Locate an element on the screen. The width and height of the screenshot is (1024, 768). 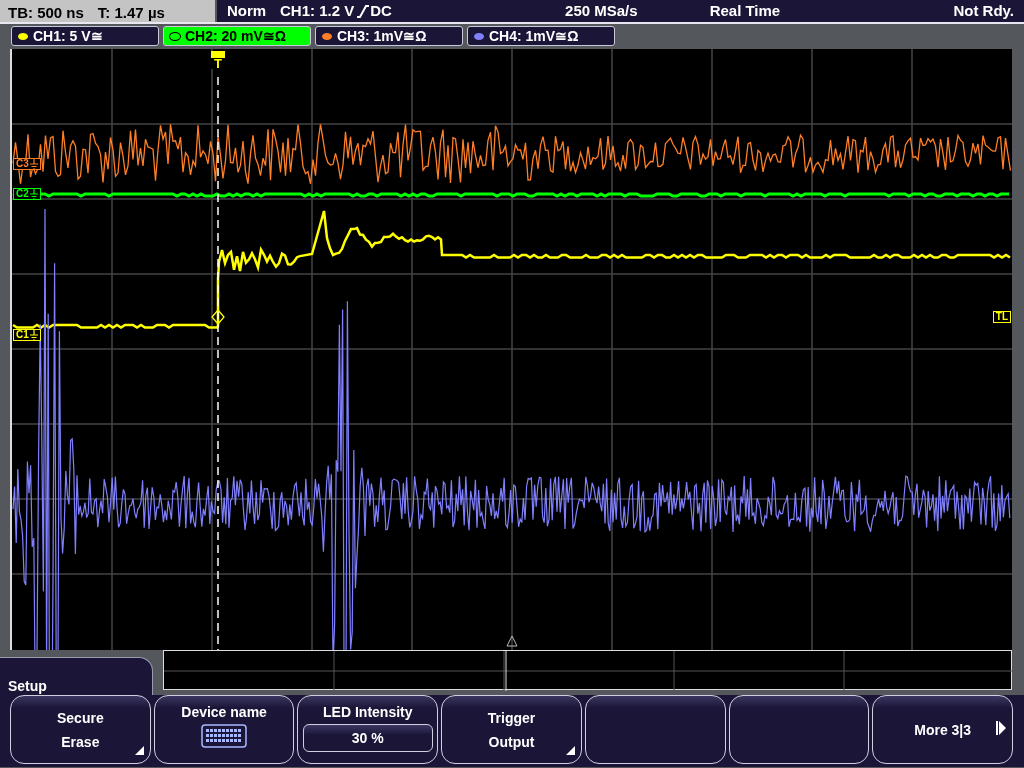
acquisition-mode: Real Time is located at coordinates (745, 10).